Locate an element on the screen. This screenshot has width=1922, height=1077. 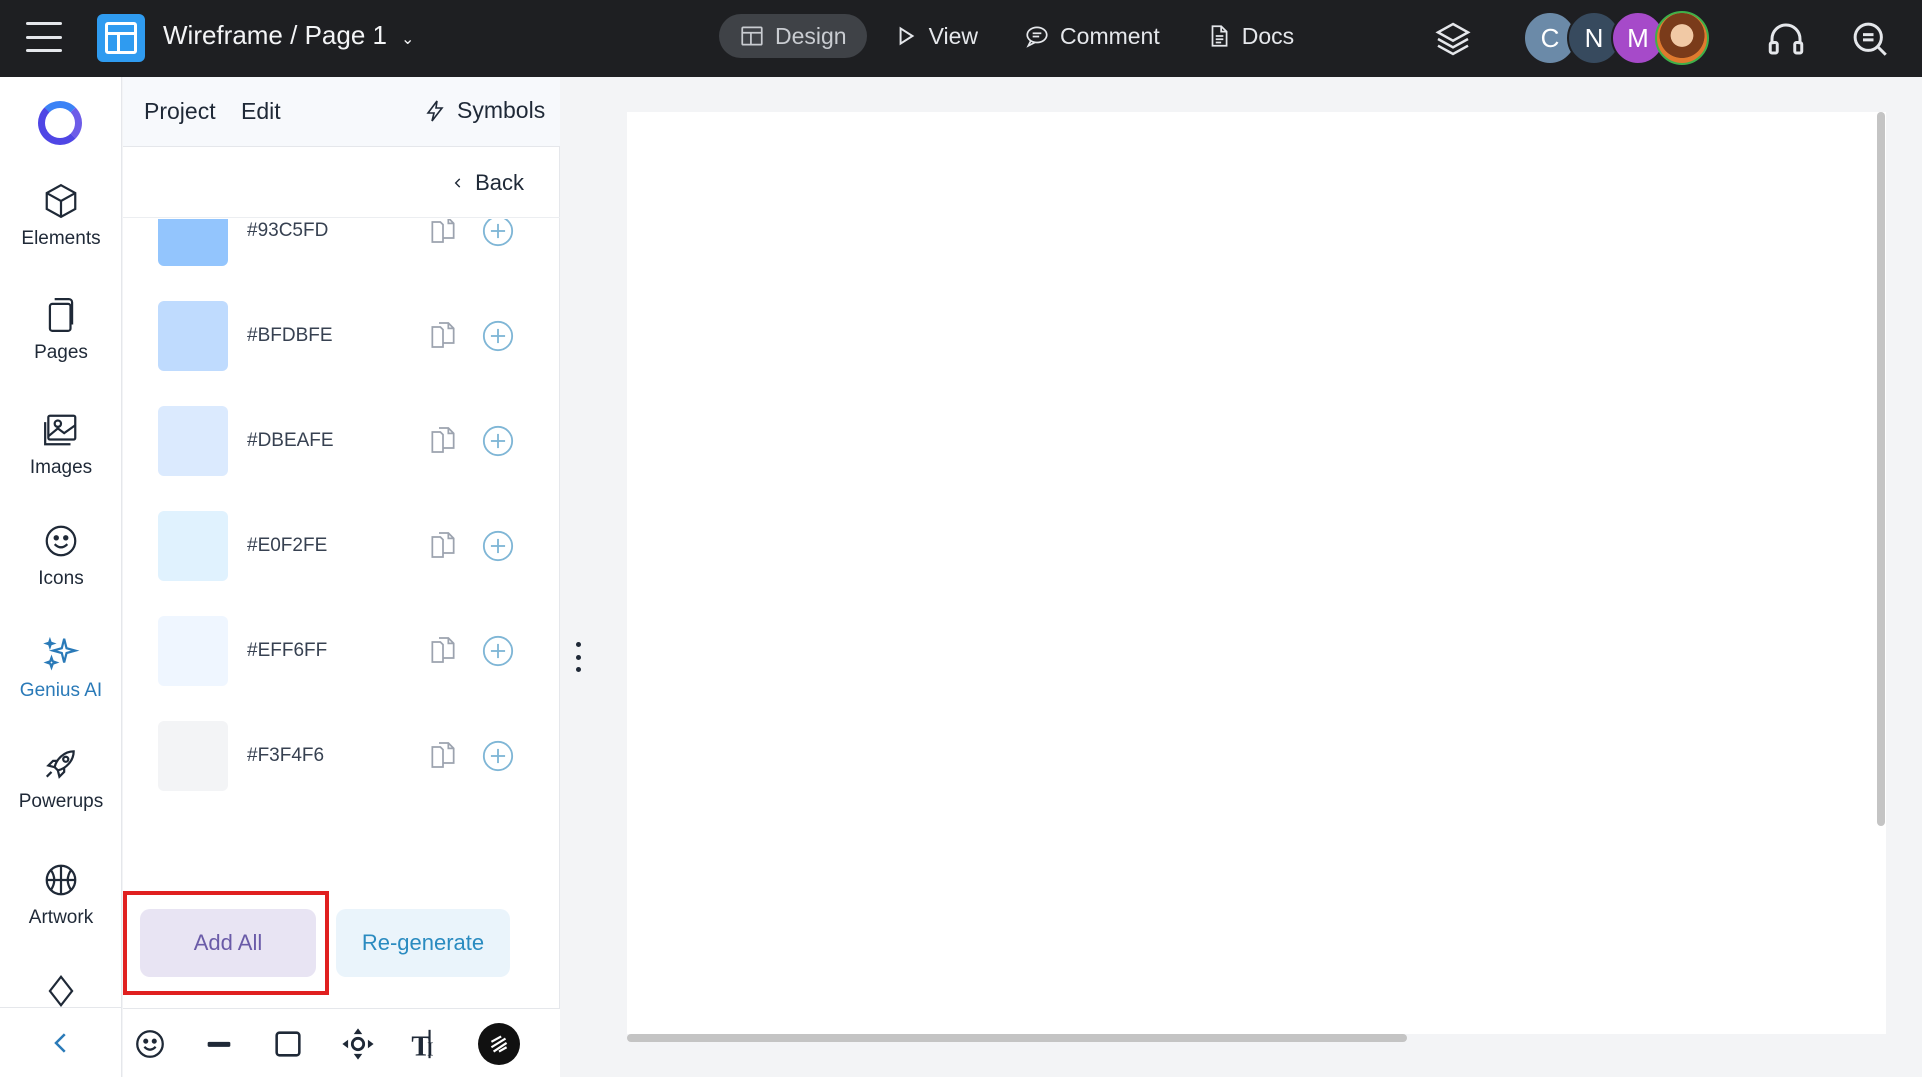
list-item: #F3F4F6 is located at coordinates (341, 756).